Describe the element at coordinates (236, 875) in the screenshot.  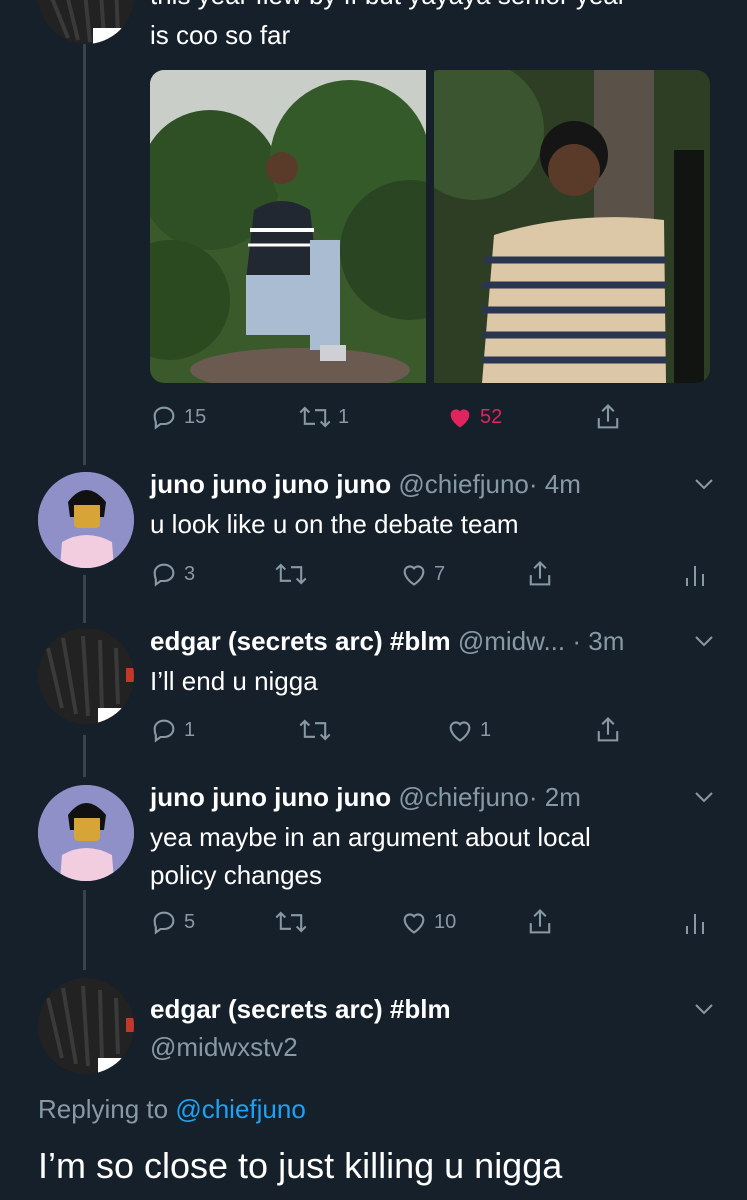
I see `tweet-text: policy changes` at that location.